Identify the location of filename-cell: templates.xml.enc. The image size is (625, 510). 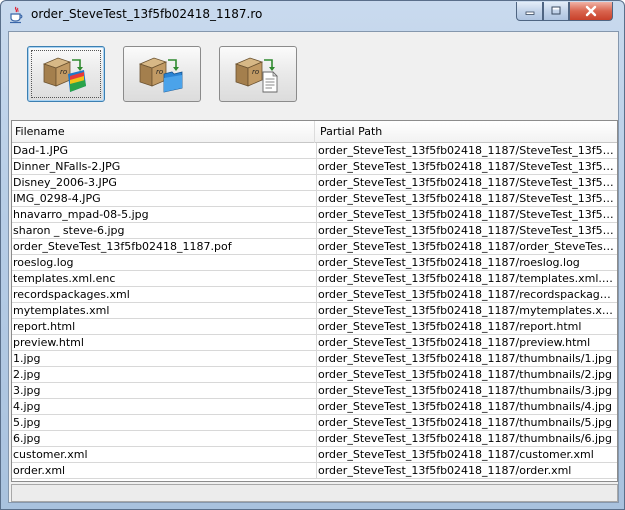
(64, 278).